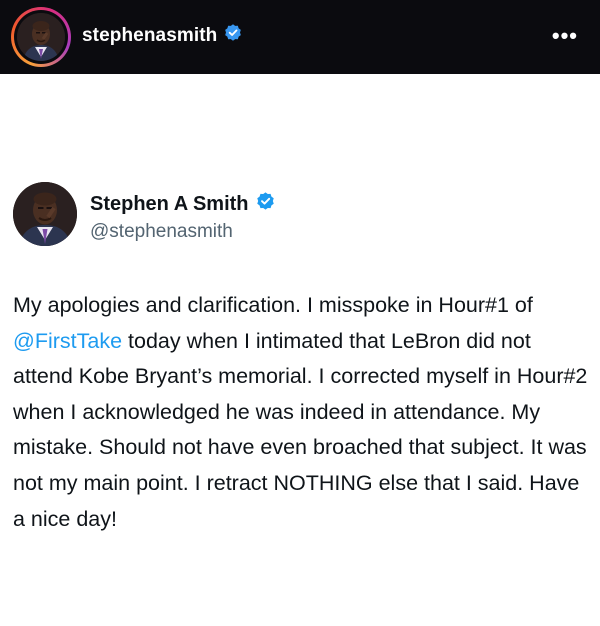 Image resolution: width=600 pixels, height=626 pixels. I want to click on more-options-icon: •••, so click(565, 36).